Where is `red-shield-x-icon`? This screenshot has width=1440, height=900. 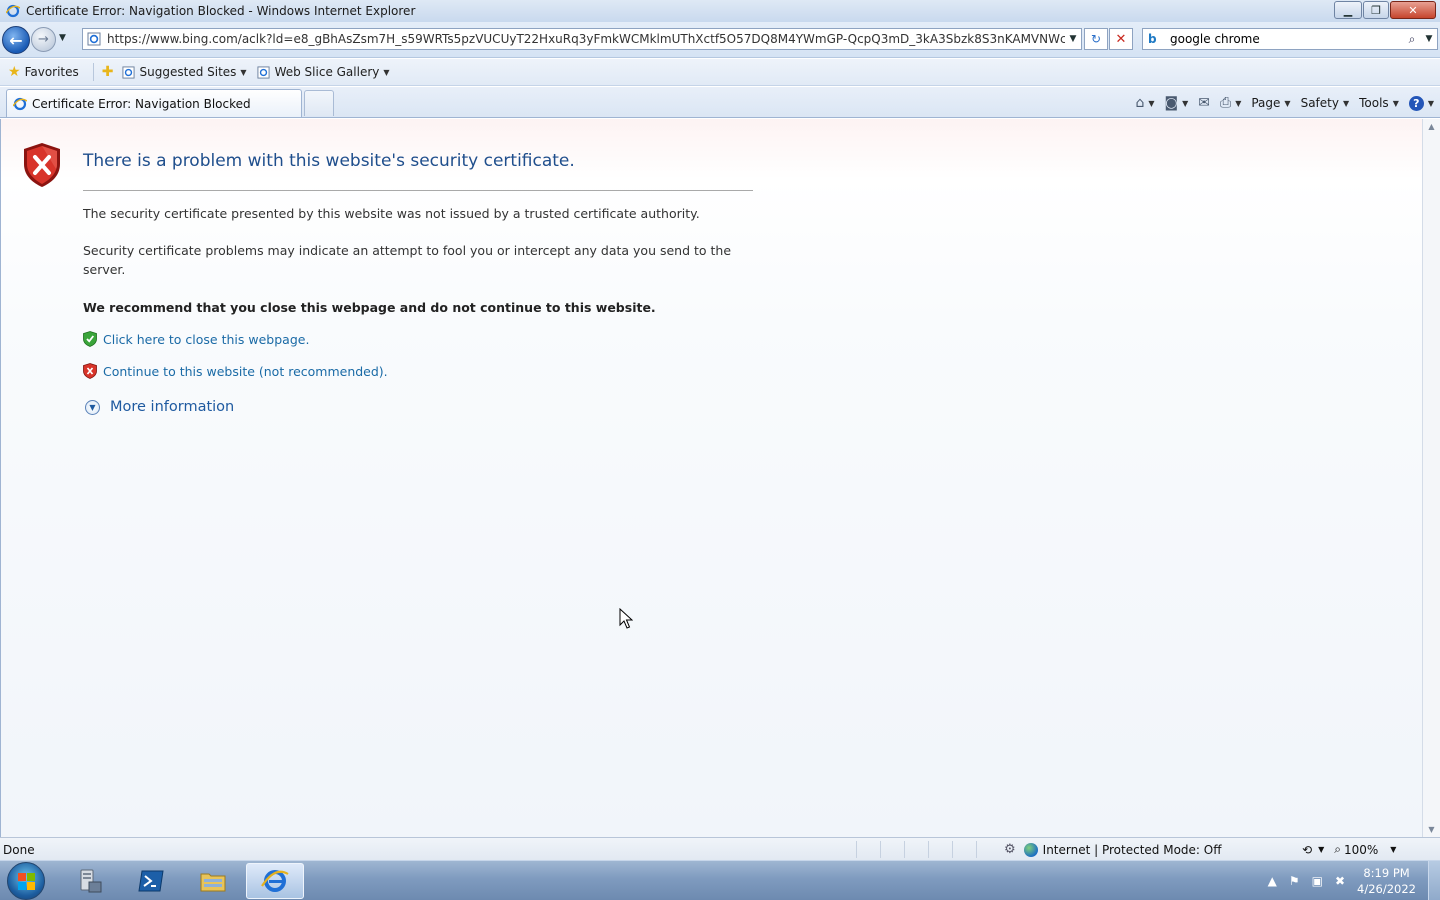 red-shield-x-icon is located at coordinates (90, 371).